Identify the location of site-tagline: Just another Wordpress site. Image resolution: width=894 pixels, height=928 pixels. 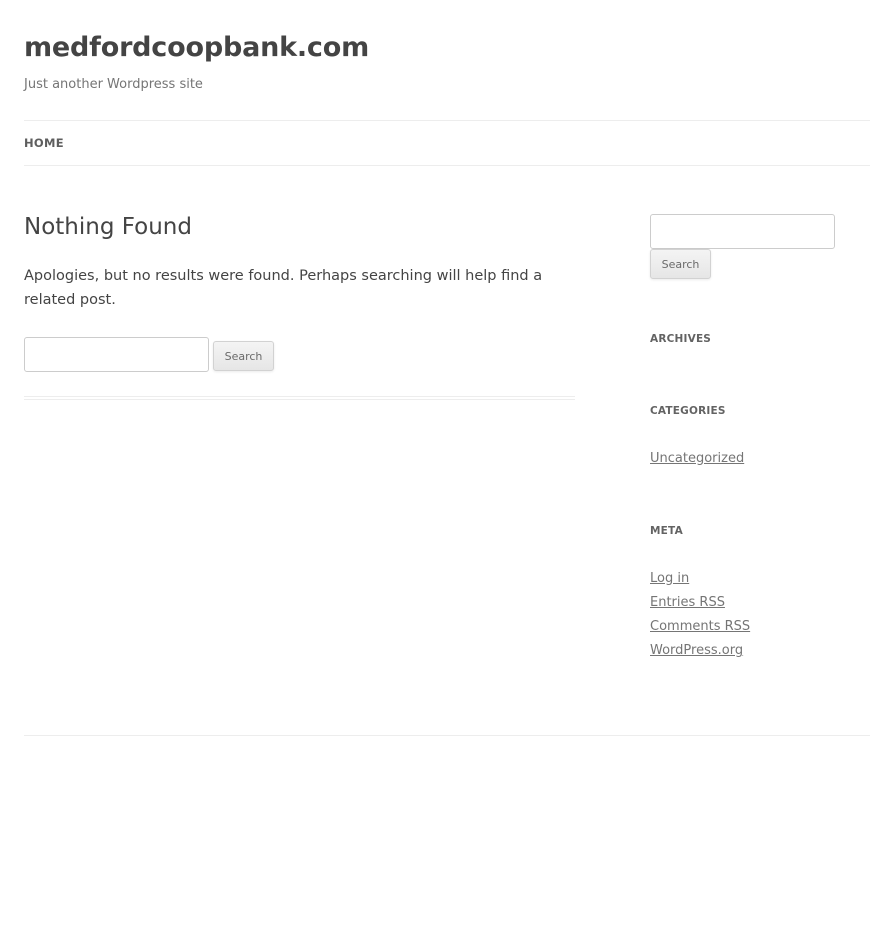
(113, 84).